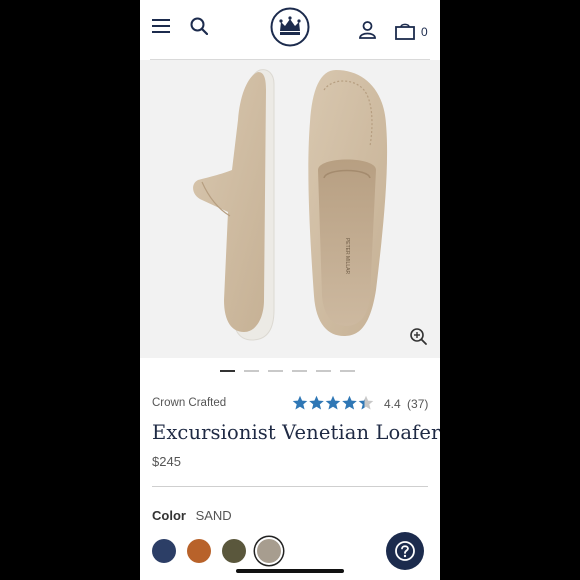  I want to click on color-swatch-sand, so click(269, 551).